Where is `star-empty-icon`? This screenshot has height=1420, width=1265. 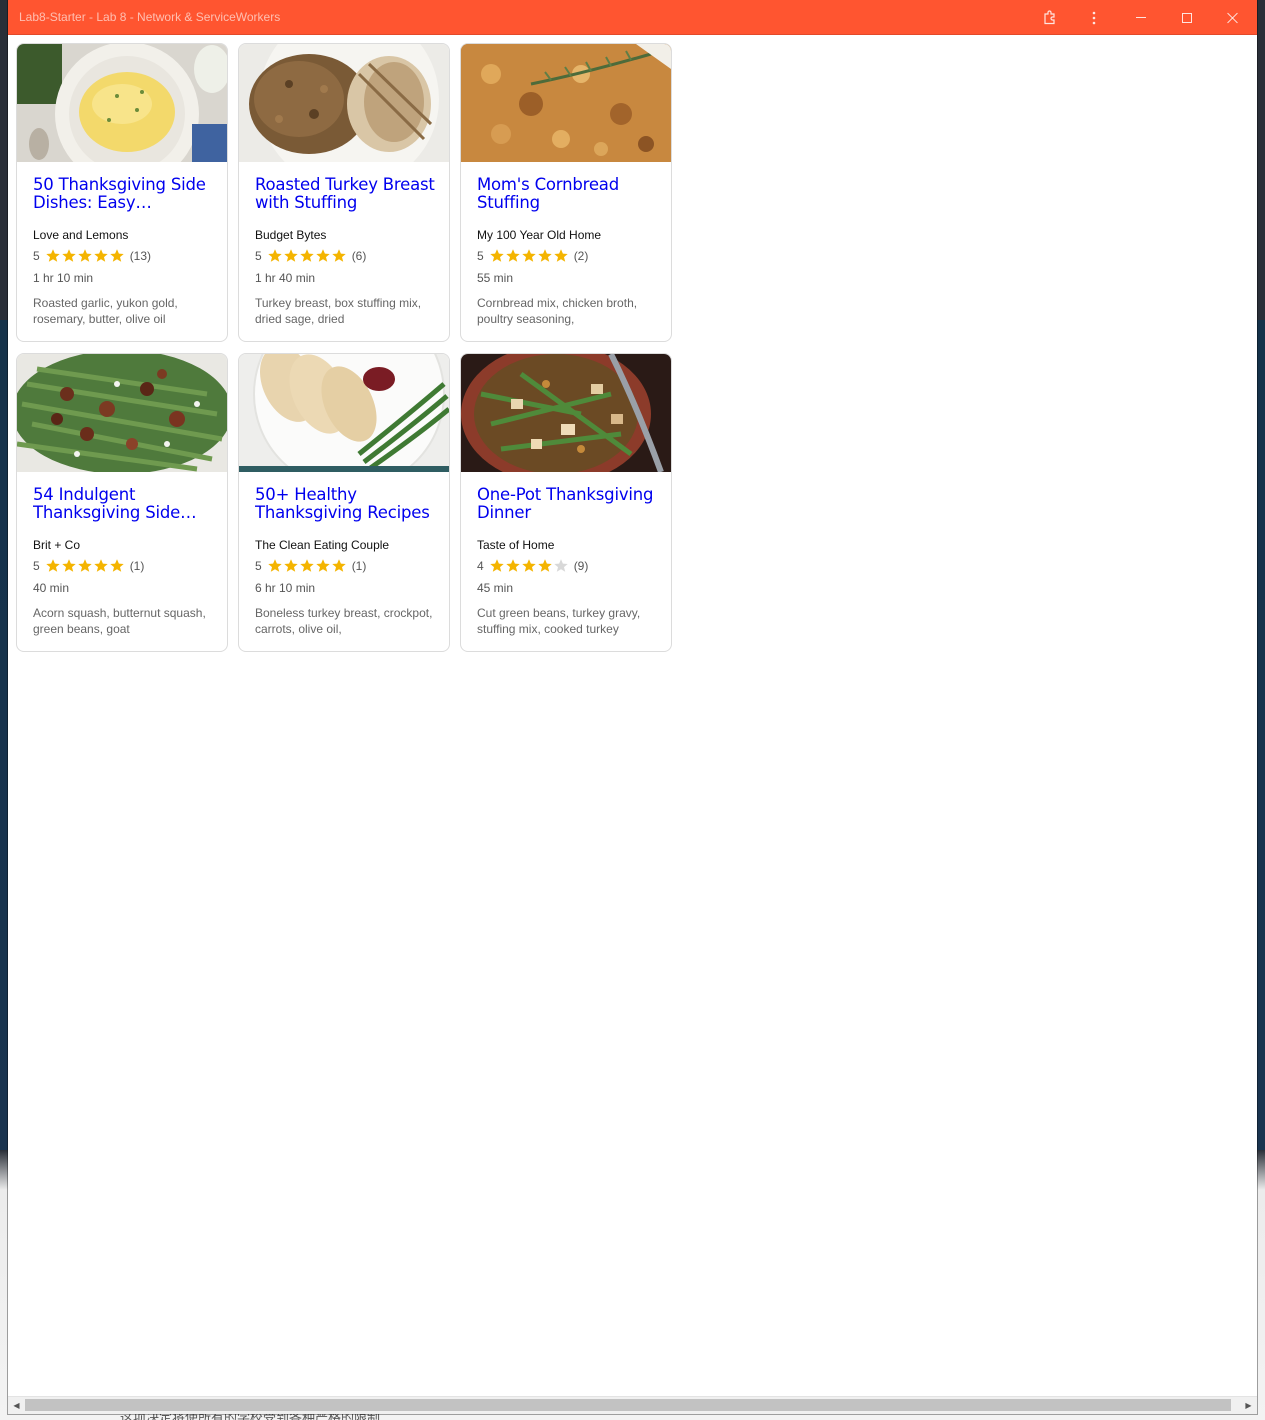
star-empty-icon is located at coordinates (561, 566).